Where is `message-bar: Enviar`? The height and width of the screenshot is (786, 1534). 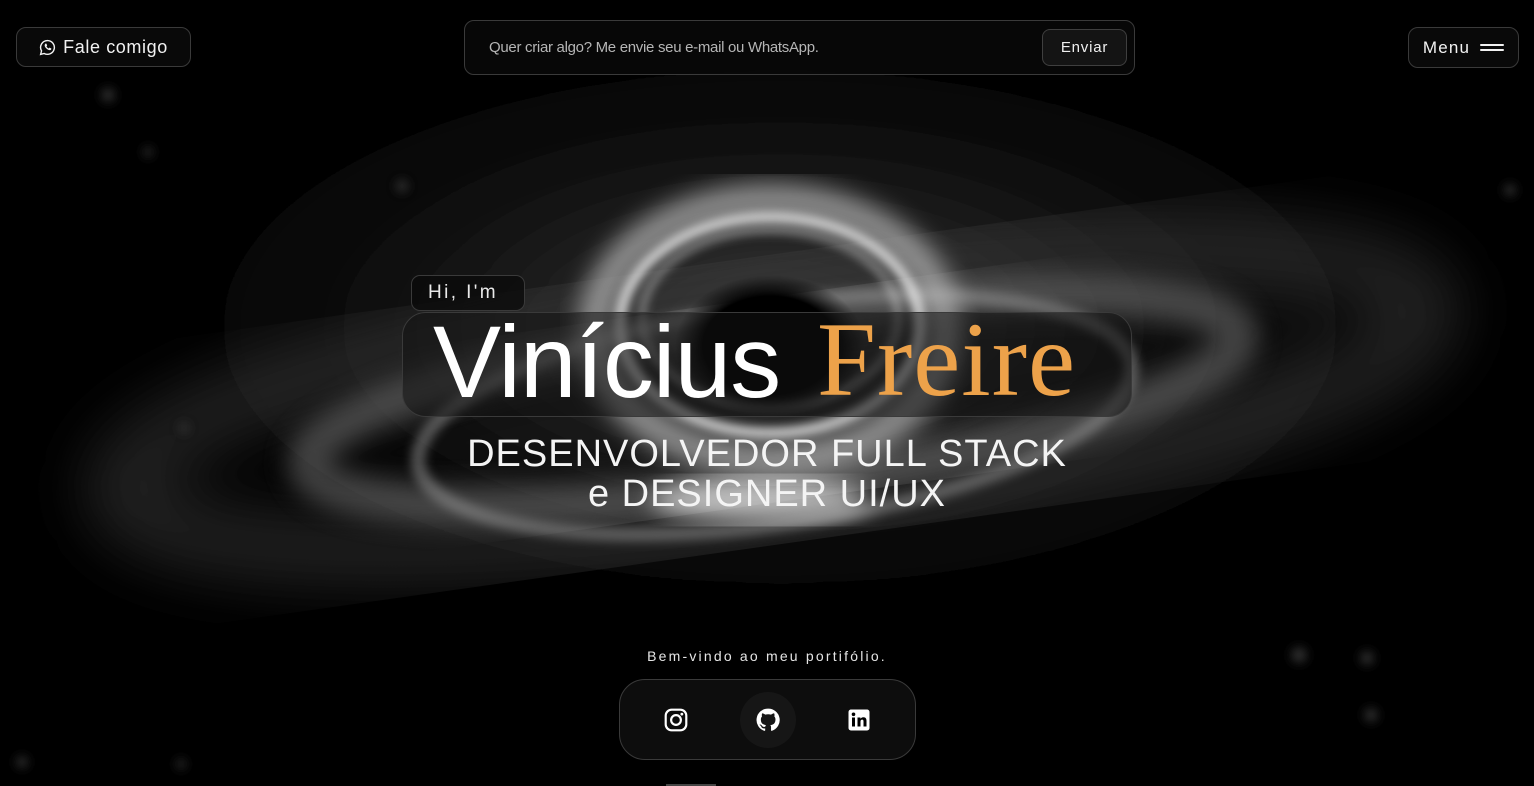 message-bar: Enviar is located at coordinates (799, 47).